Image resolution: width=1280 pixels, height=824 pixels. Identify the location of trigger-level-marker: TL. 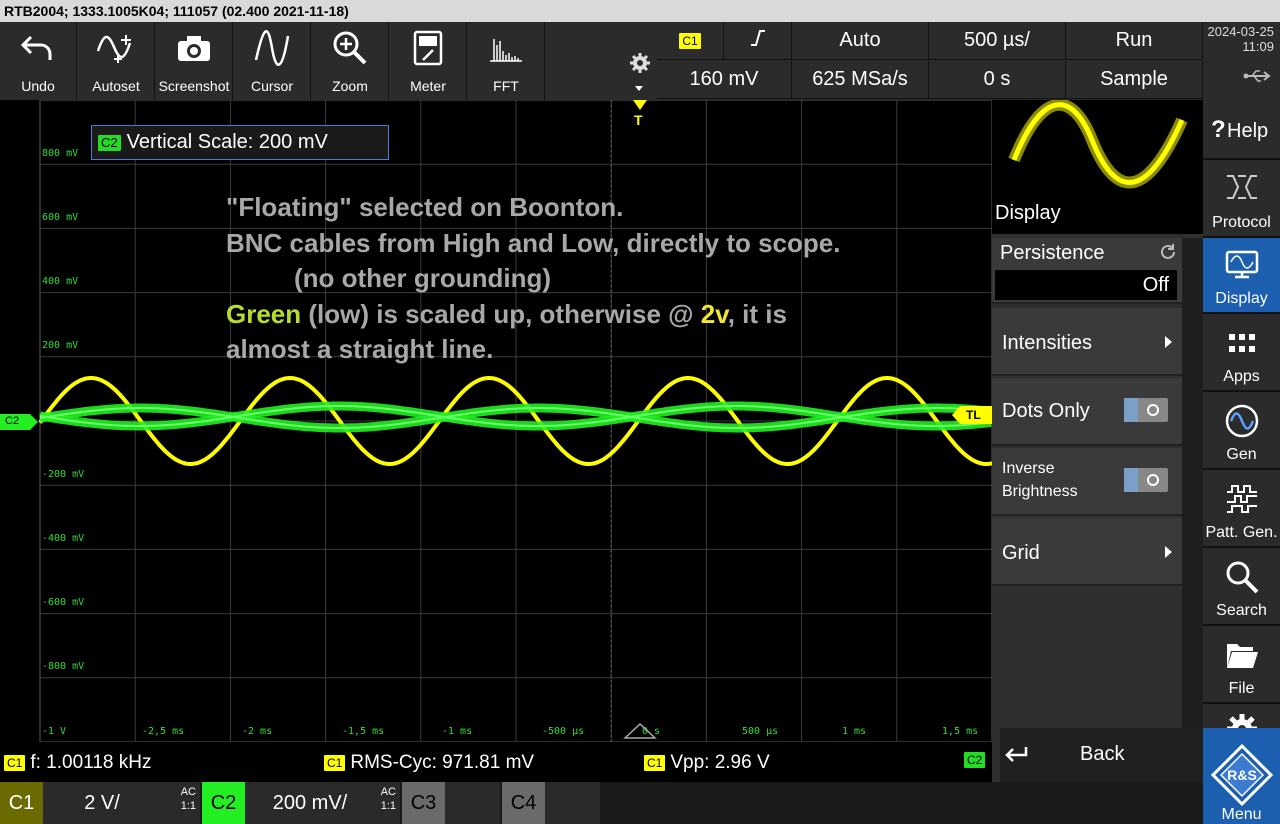
(972, 415).